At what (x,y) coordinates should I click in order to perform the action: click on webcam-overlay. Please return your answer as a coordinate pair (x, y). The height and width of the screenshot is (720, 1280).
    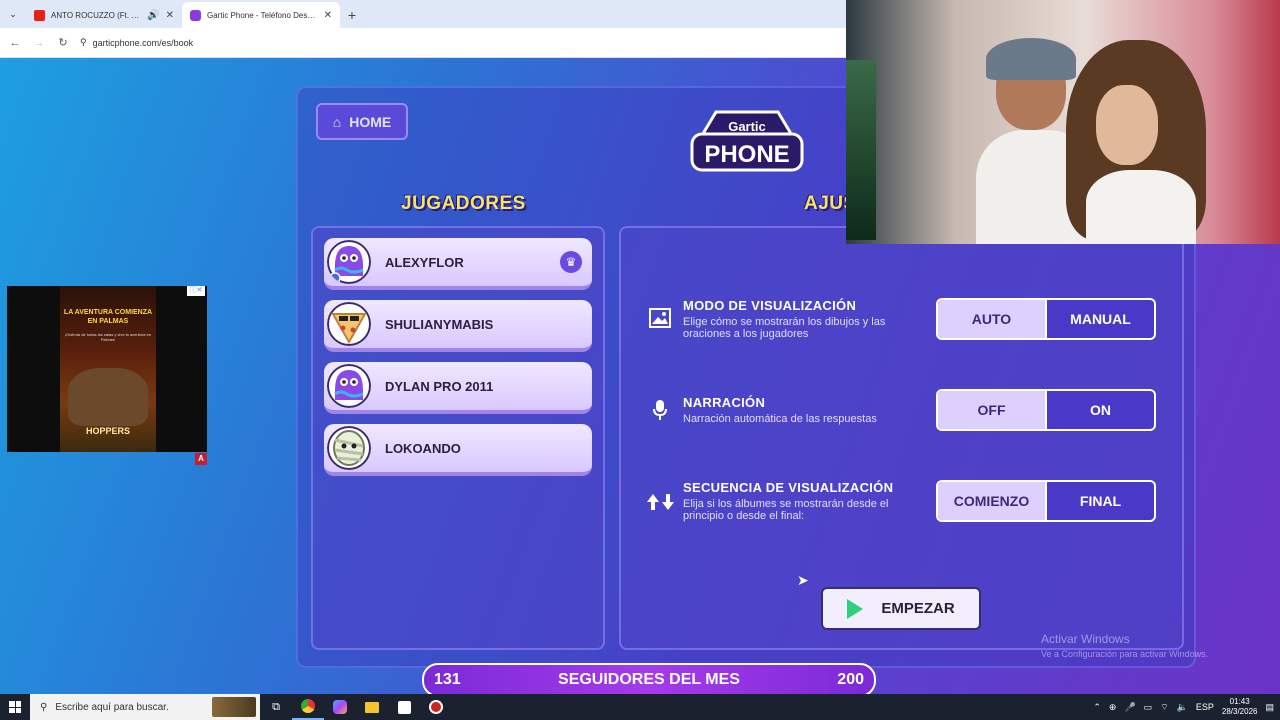
    Looking at the image, I should click on (1063, 122).